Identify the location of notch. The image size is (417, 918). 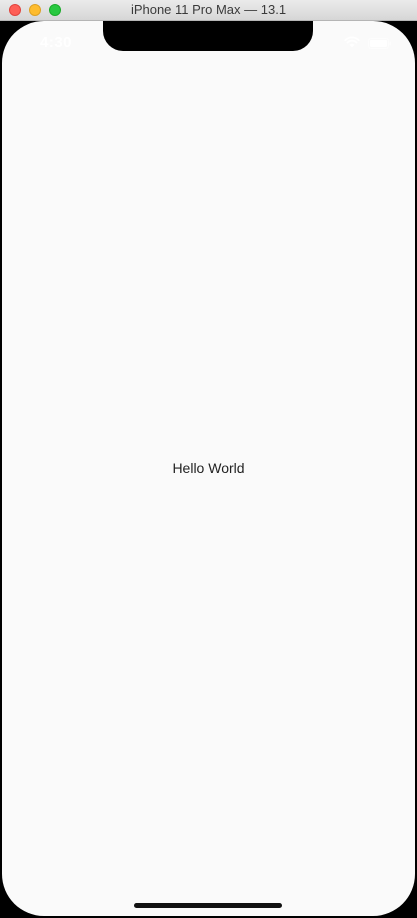
(208, 36).